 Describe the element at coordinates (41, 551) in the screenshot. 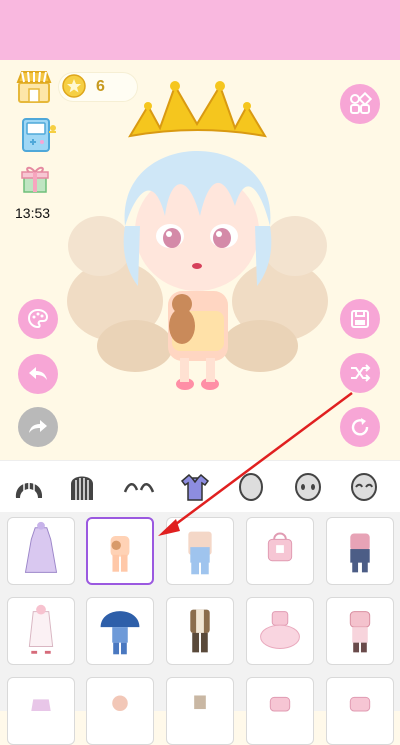

I see `lavender-dress-outfit` at that location.